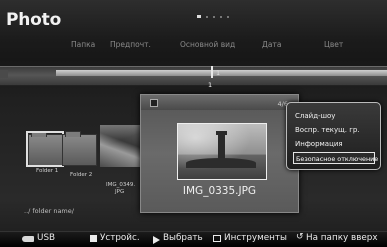  I want to click on usb-label: USB, so click(46, 238).